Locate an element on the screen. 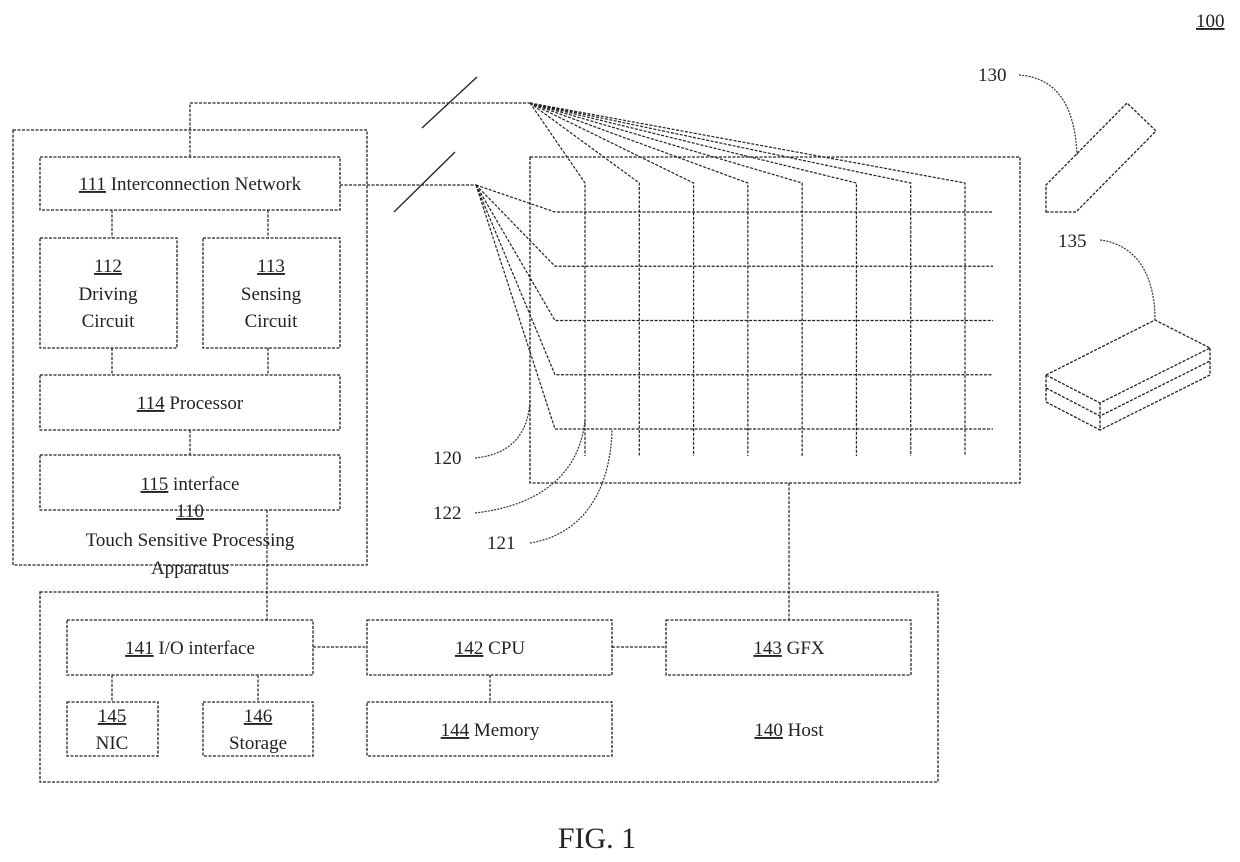  processor-block: 114 Processor is located at coordinates (190, 402).